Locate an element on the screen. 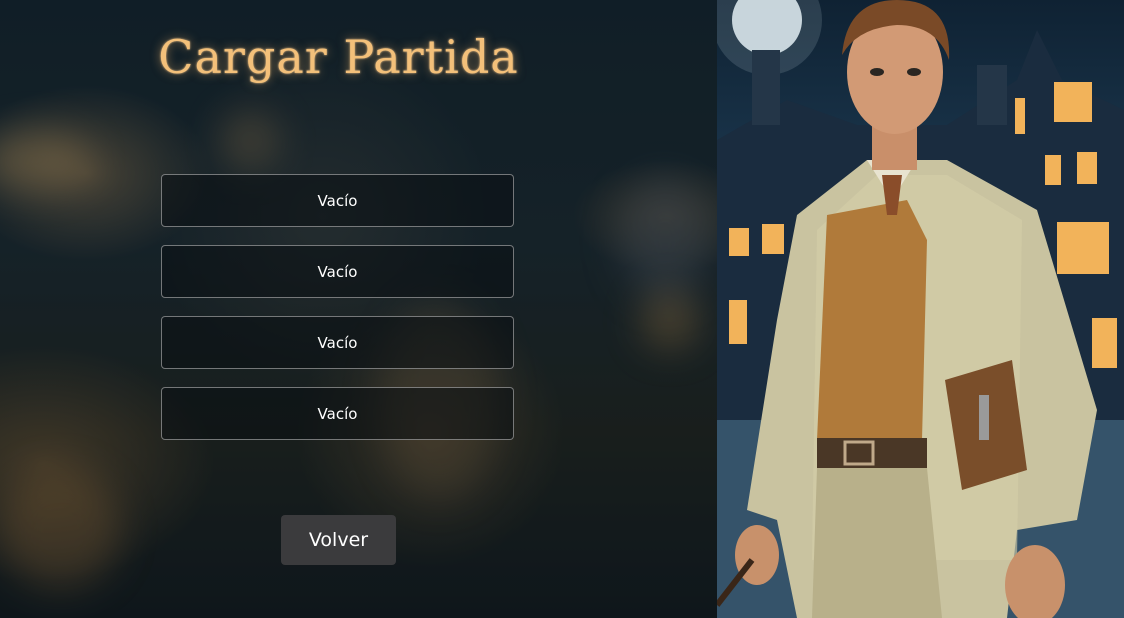  back-button: Volver is located at coordinates (338, 540).